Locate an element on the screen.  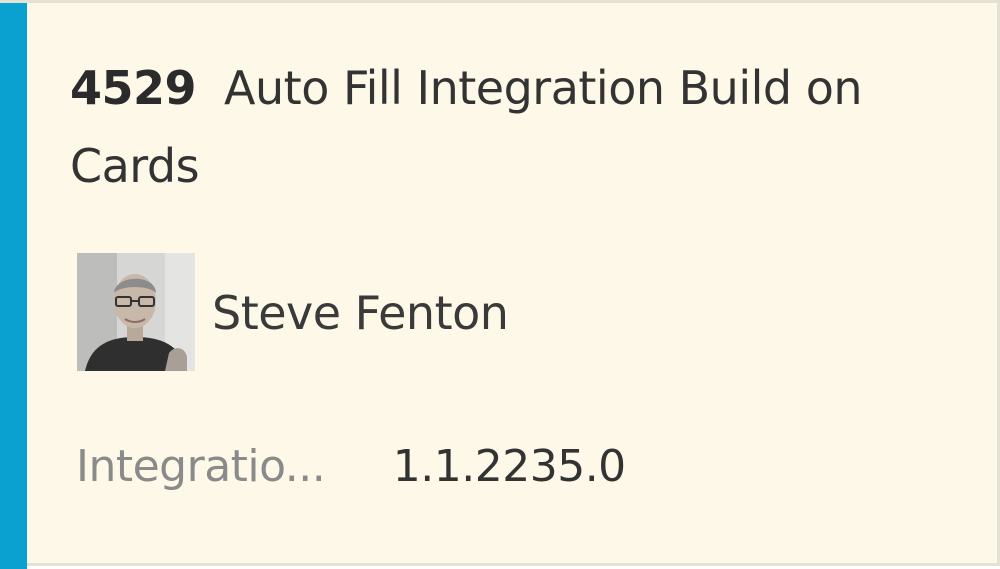
avatar is located at coordinates (136, 312).